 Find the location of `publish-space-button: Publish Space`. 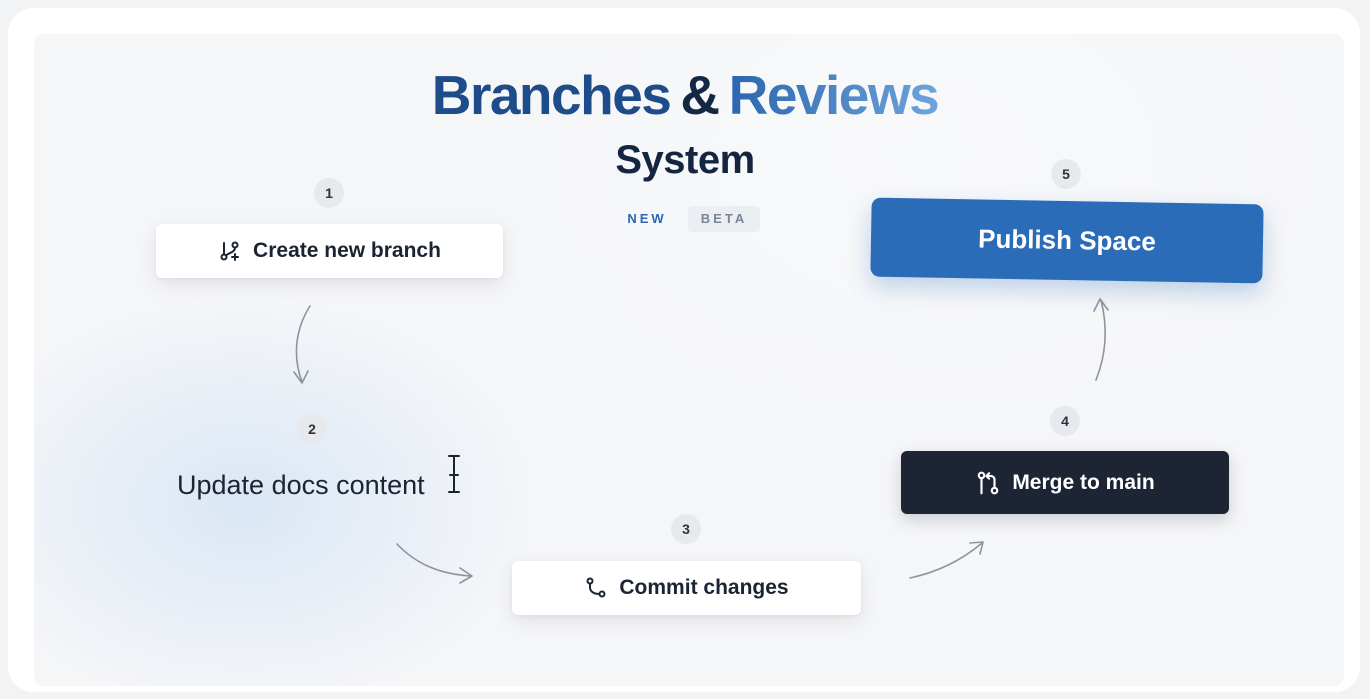

publish-space-button: Publish Space is located at coordinates (1067, 240).